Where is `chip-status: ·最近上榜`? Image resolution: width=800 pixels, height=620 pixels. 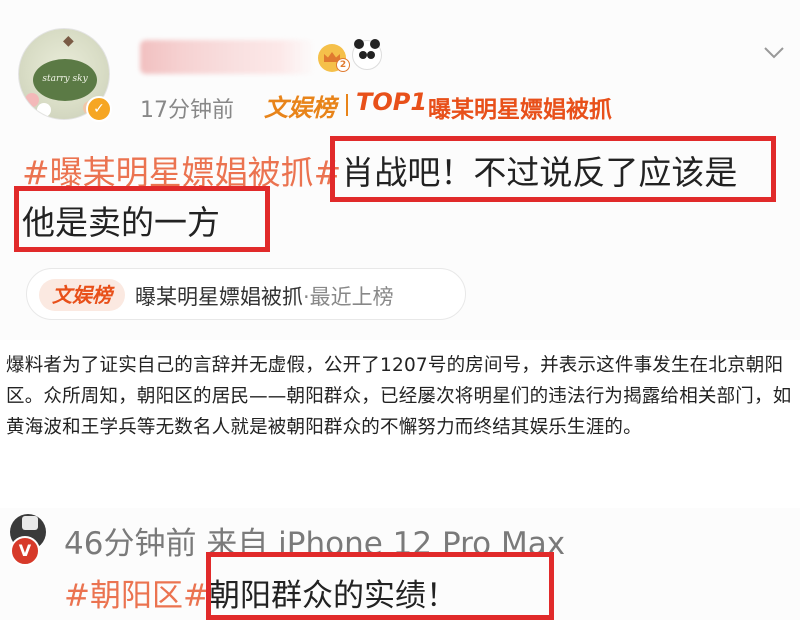 chip-status: ·最近上榜 is located at coordinates (348, 297).